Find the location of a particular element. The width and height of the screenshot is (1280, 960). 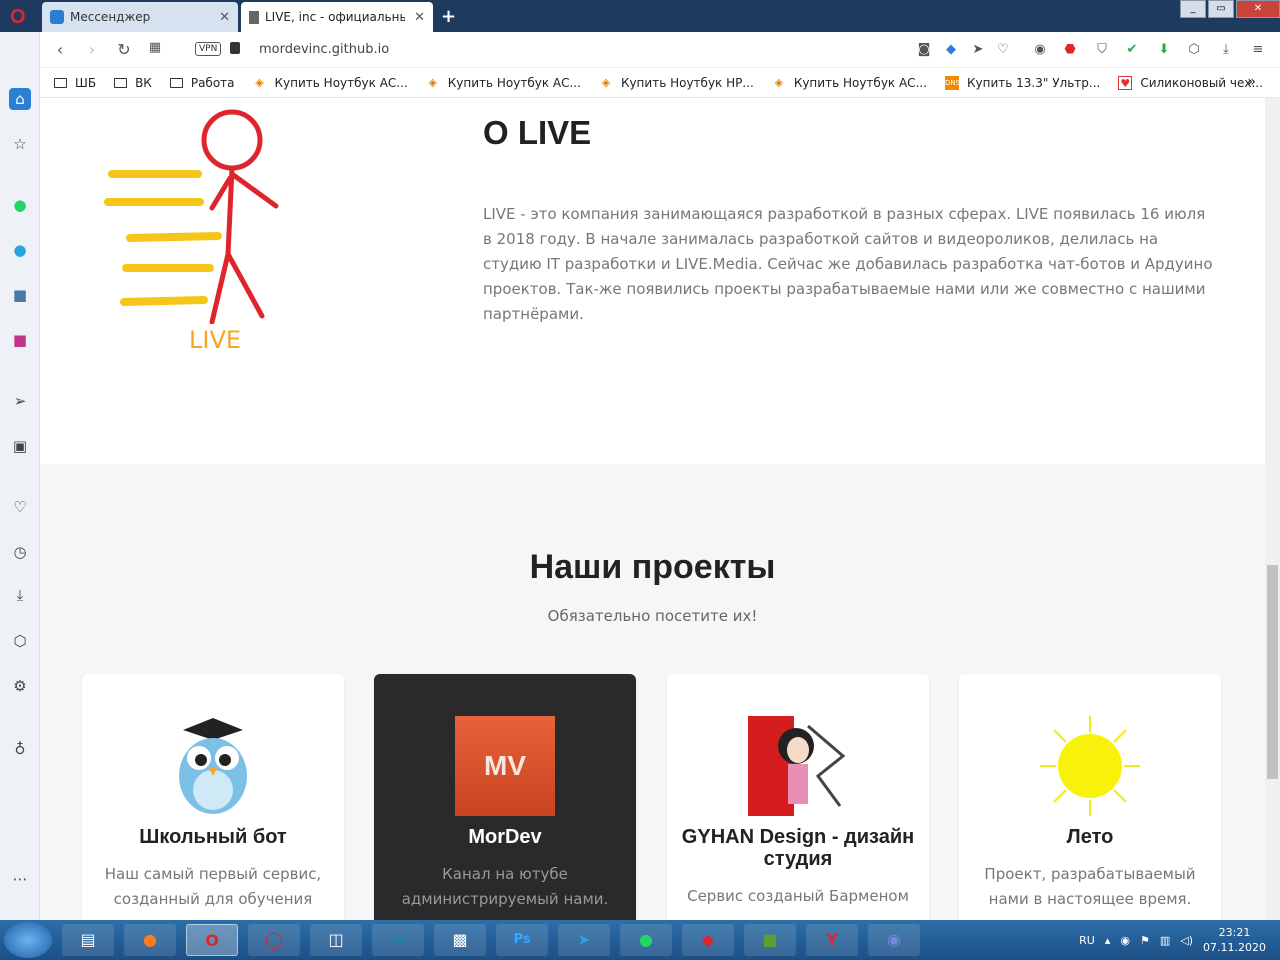

telegram-icon: ➤ is located at coordinates (584, 940).